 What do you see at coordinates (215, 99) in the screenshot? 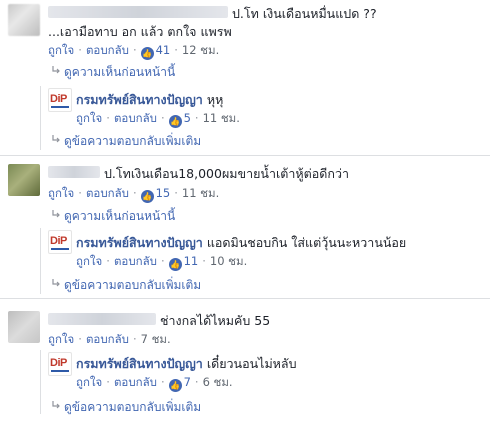
I see `reply-body: หุหุ` at bounding box center [215, 99].